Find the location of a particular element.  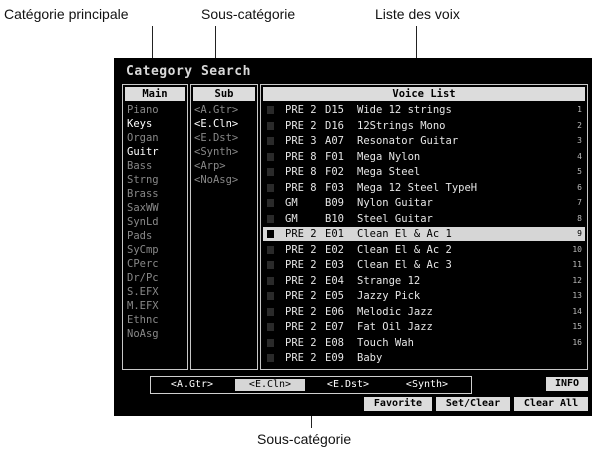

voice-list-row: GM B10 Steel Guitar 8 is located at coordinates (424, 219).